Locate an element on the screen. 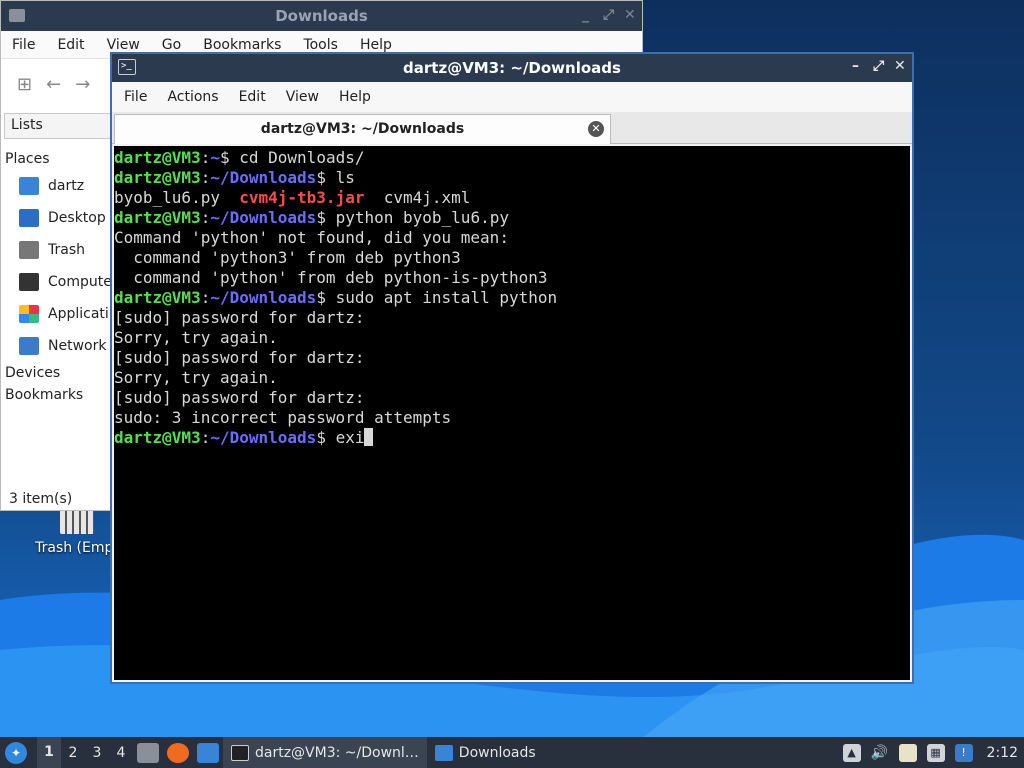 This screenshot has height=768, width=1024. taskbar-task-downloads: Downloads is located at coordinates (485, 752).